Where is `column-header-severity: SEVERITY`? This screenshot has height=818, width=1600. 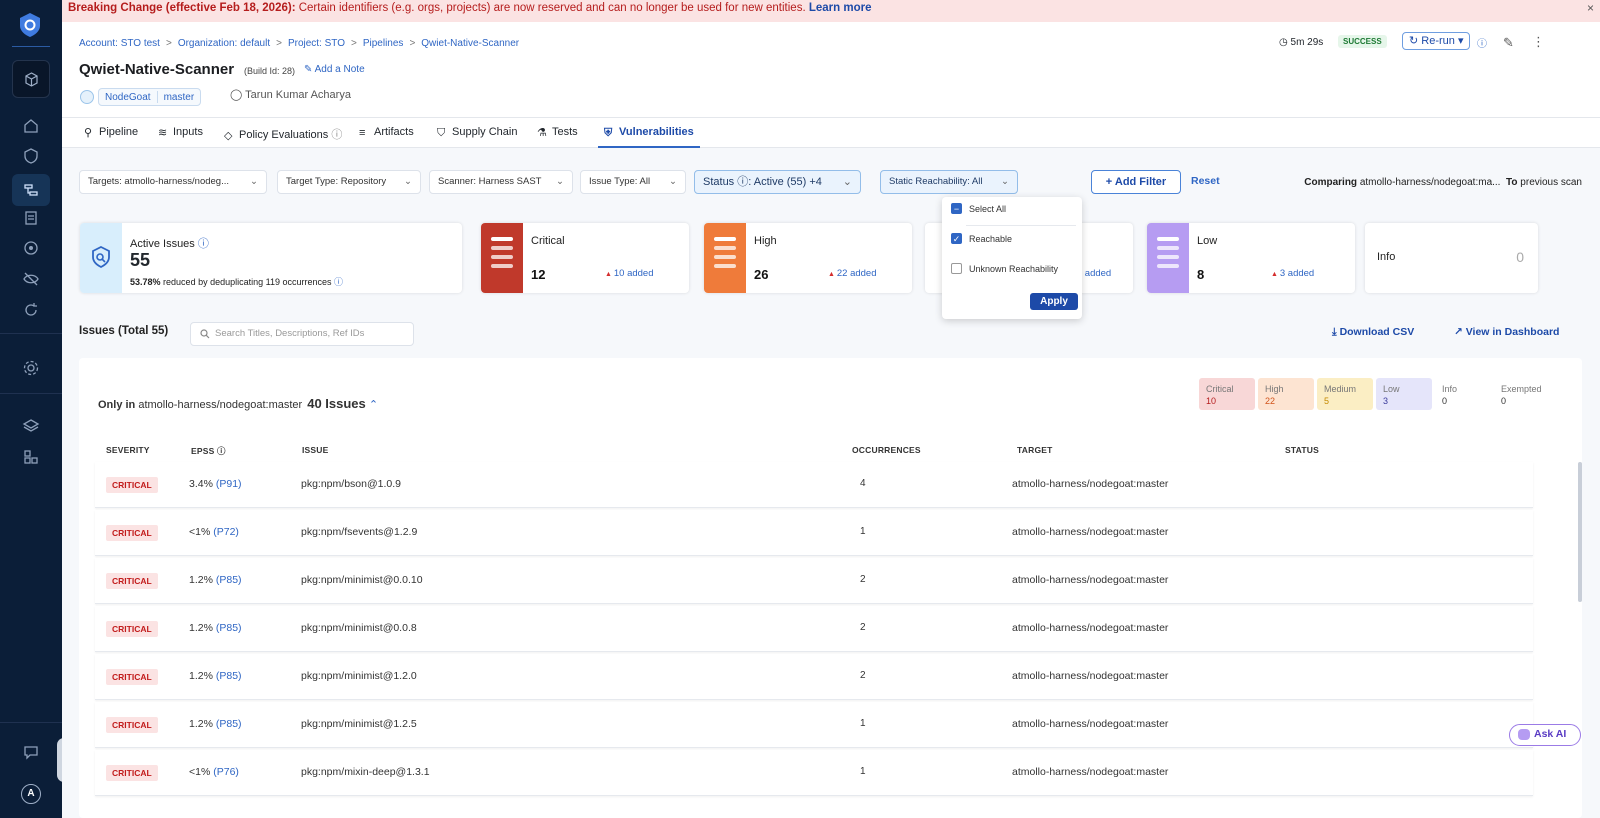 column-header-severity: SEVERITY is located at coordinates (128, 450).